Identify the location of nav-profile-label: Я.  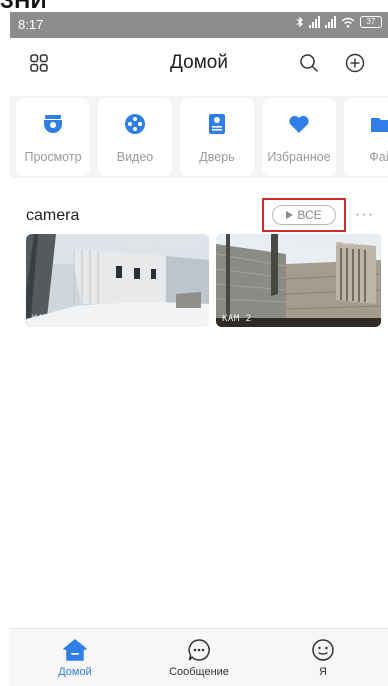
(323, 672).